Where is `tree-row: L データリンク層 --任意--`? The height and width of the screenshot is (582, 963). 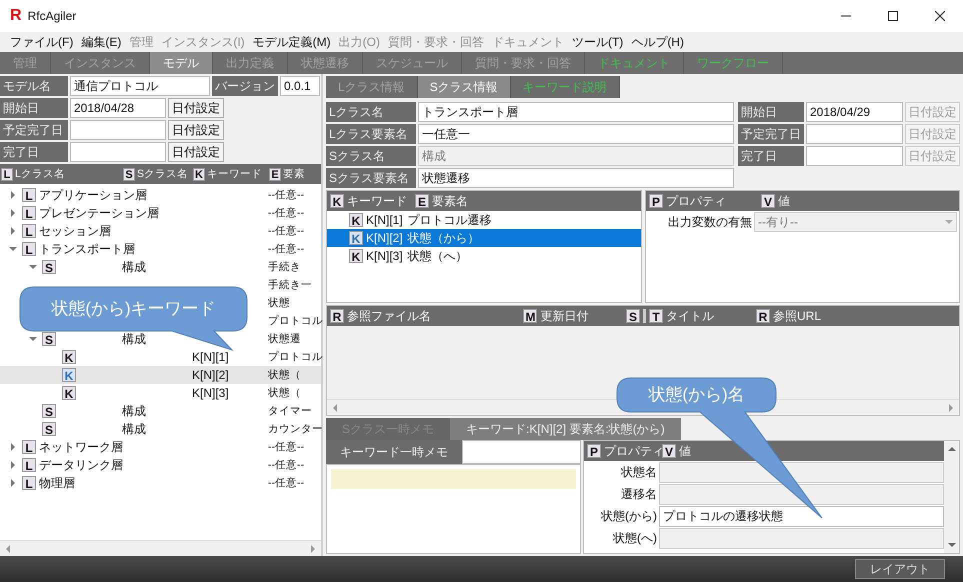
tree-row: L データリンク層 --任意-- is located at coordinates (160, 465).